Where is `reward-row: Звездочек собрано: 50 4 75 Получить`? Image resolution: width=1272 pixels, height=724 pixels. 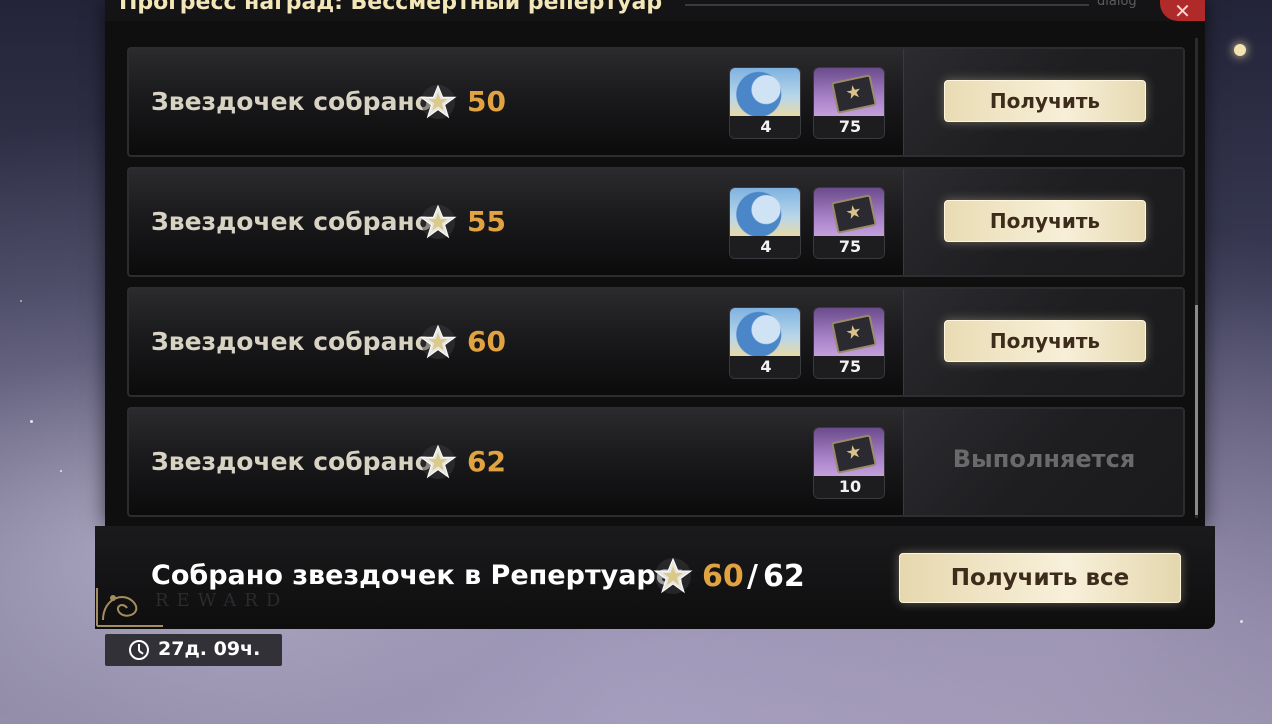
reward-row: Звездочек собрано: 50 4 75 Получить is located at coordinates (656, 102).